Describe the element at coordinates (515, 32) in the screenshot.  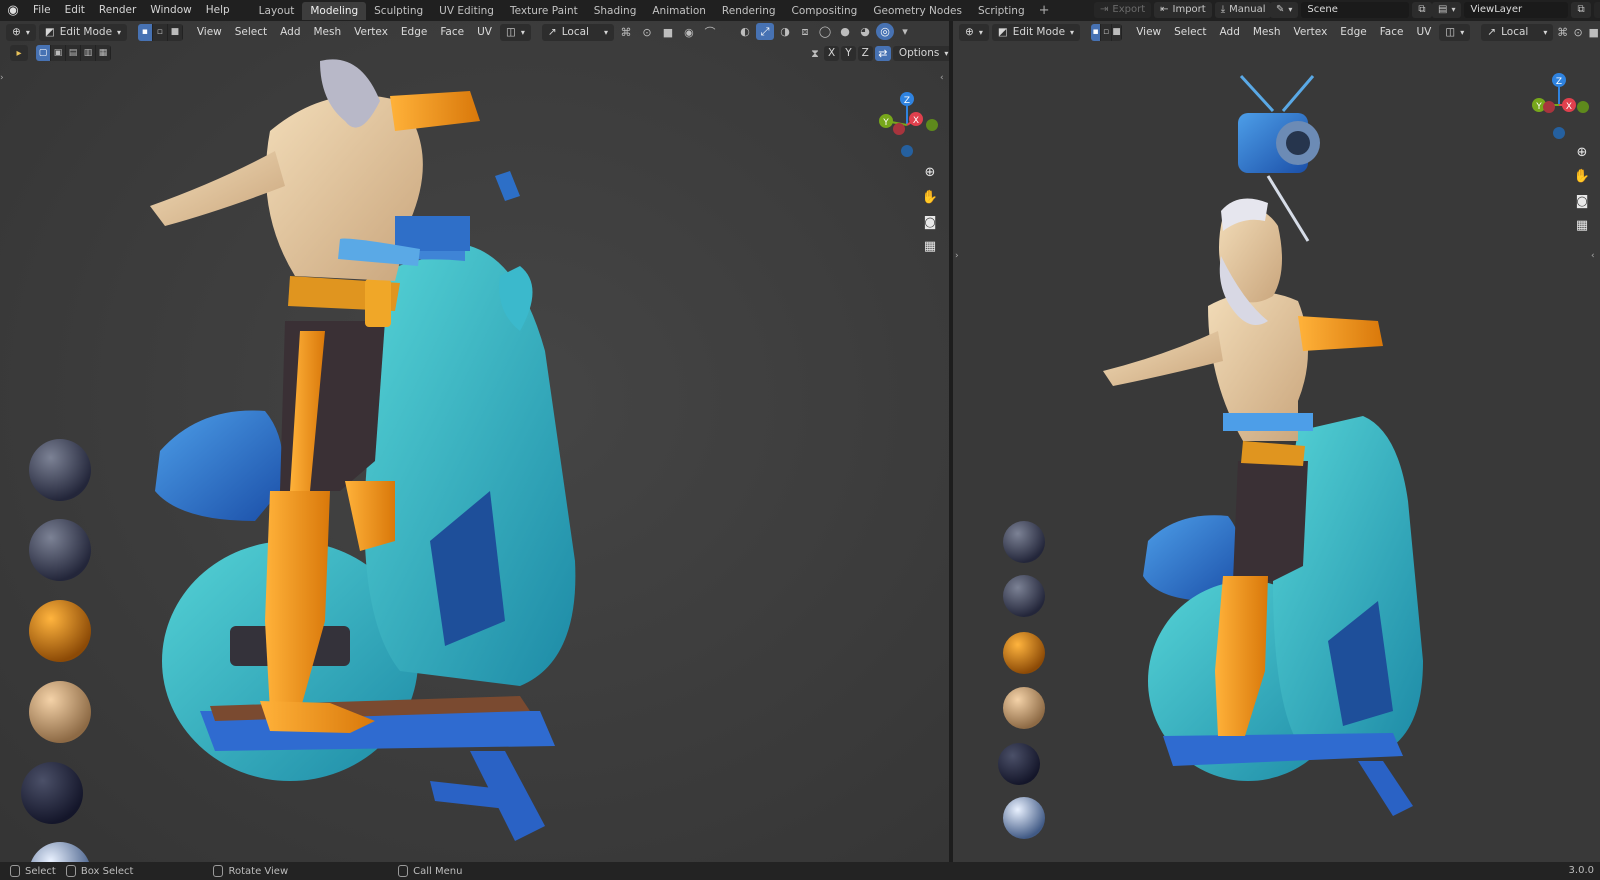
I see `uv-sync-button: ◫ ▾` at that location.